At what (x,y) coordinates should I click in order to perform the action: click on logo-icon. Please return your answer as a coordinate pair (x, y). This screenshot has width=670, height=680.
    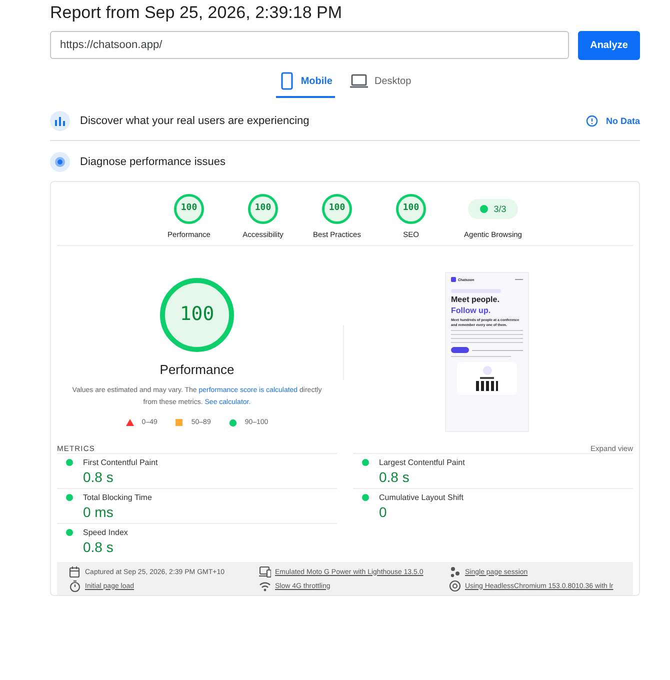
    Looking at the image, I should click on (453, 279).